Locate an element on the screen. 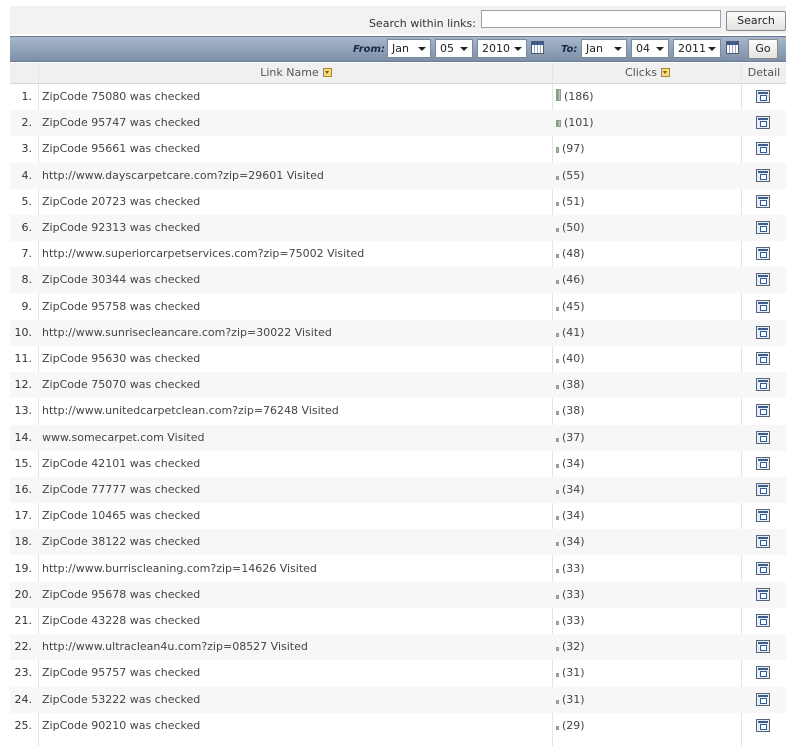  go-button: Go is located at coordinates (763, 49).